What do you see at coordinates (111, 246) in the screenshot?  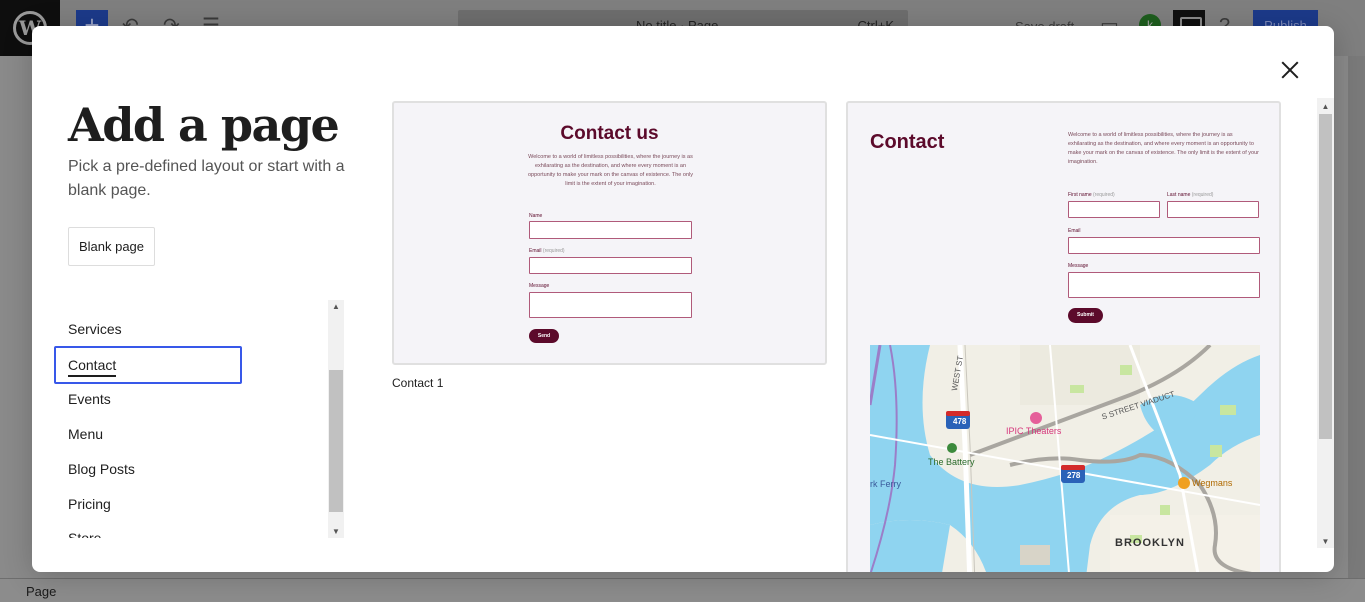 I see `blank-page-button: Blank page` at bounding box center [111, 246].